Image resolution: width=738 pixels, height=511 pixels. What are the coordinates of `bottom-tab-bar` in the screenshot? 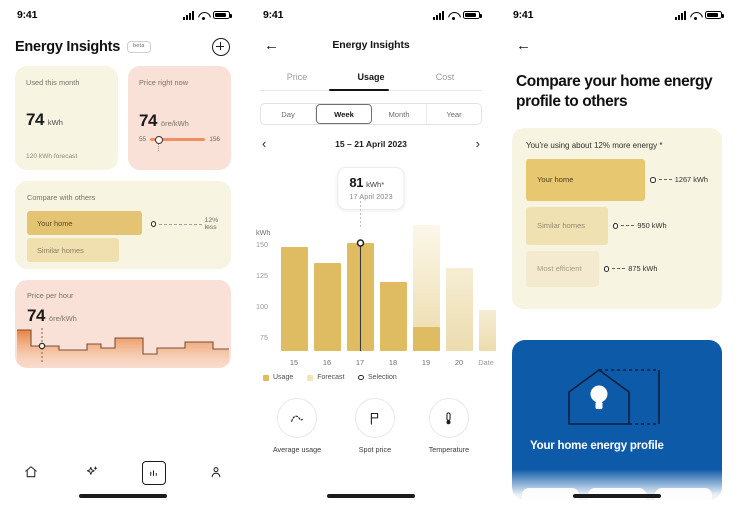 It's located at (123, 480).